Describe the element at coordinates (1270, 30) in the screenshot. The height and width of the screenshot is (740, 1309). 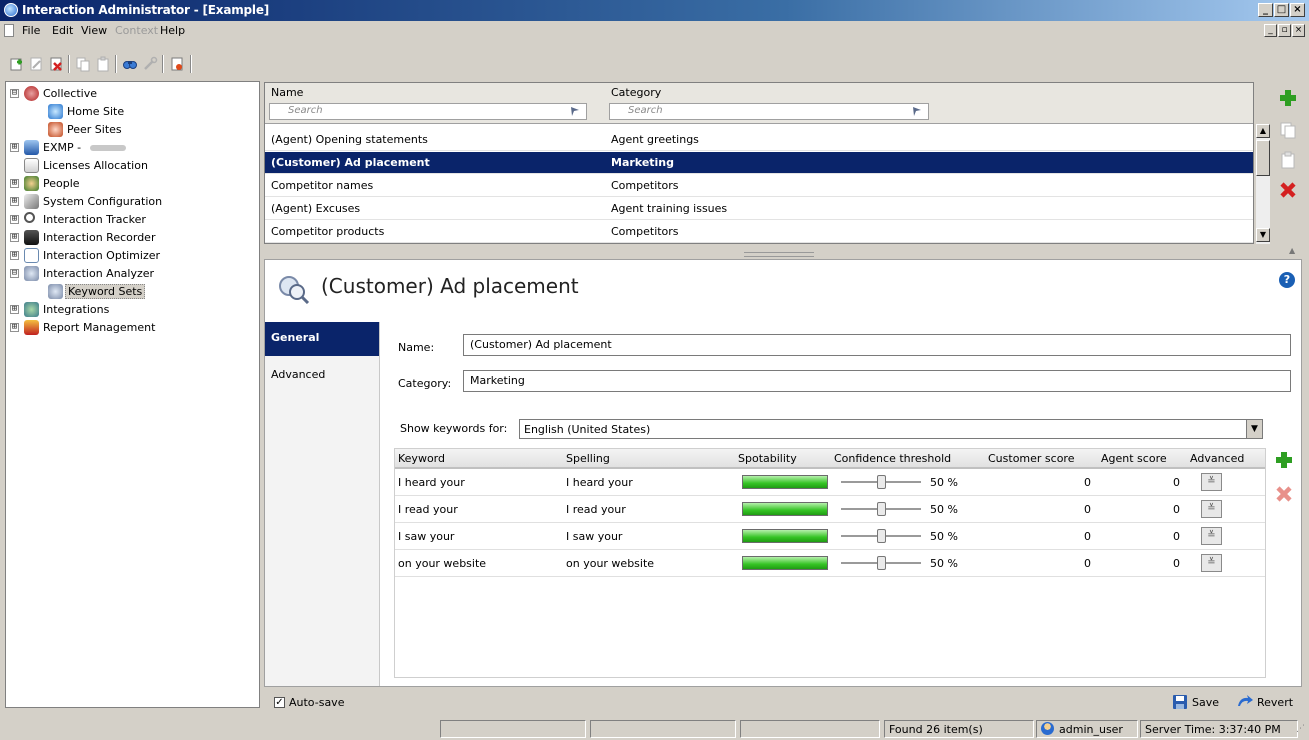
I see `mdi-minimize-button: _` at that location.